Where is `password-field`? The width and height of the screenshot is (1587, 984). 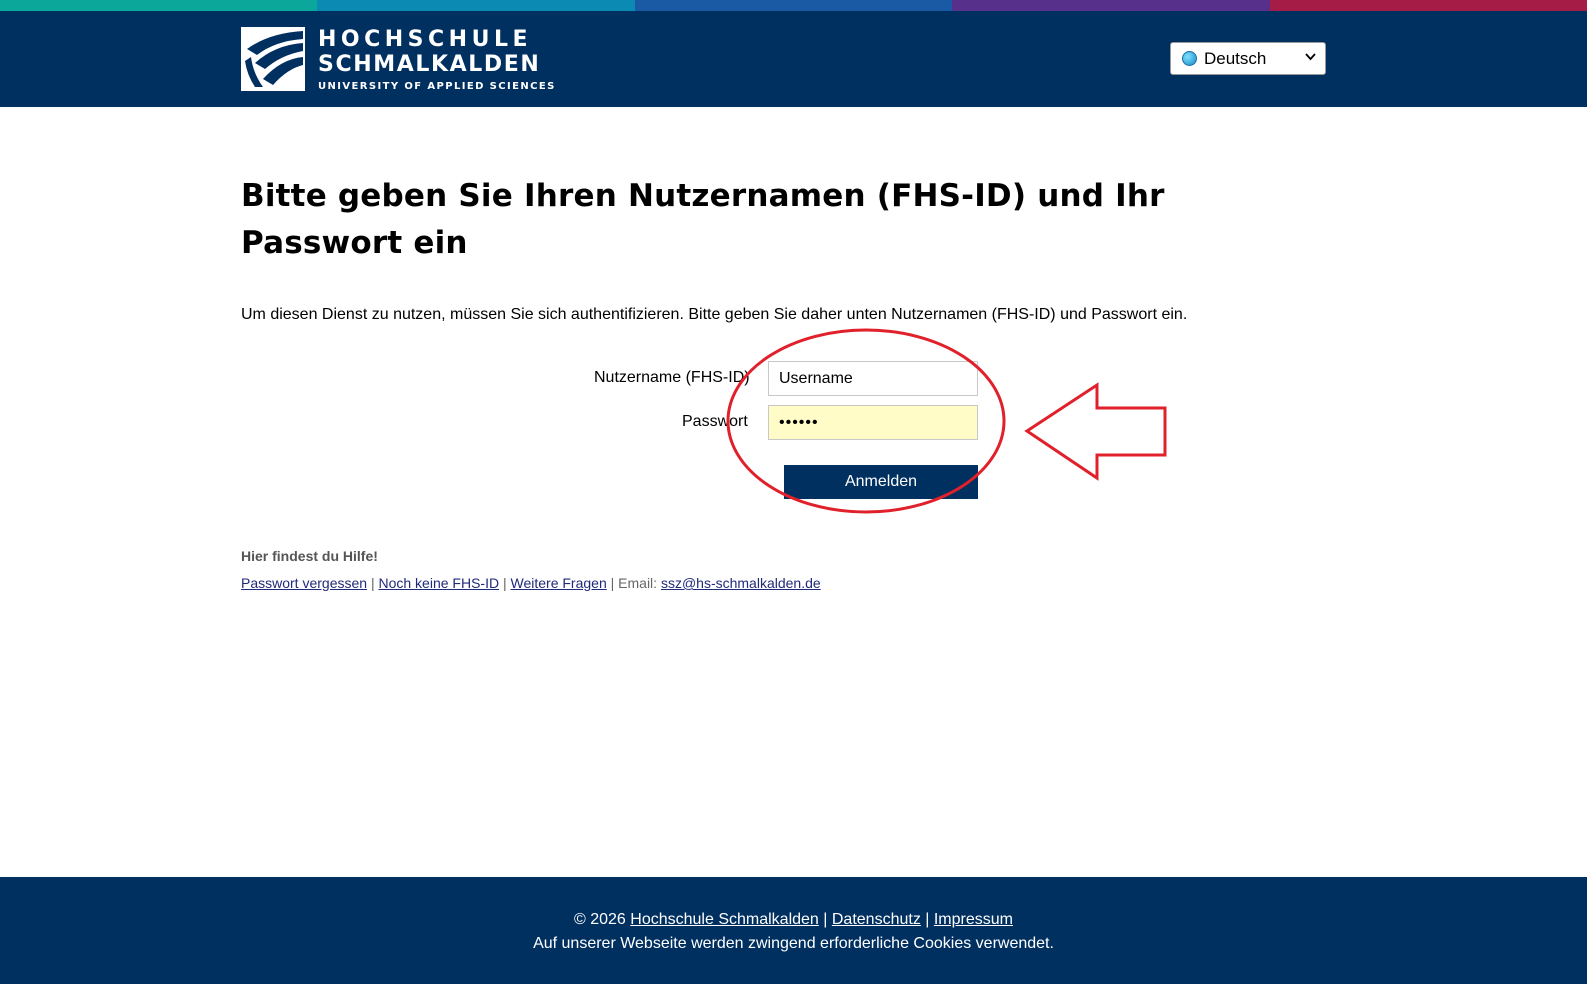 password-field is located at coordinates (873, 422).